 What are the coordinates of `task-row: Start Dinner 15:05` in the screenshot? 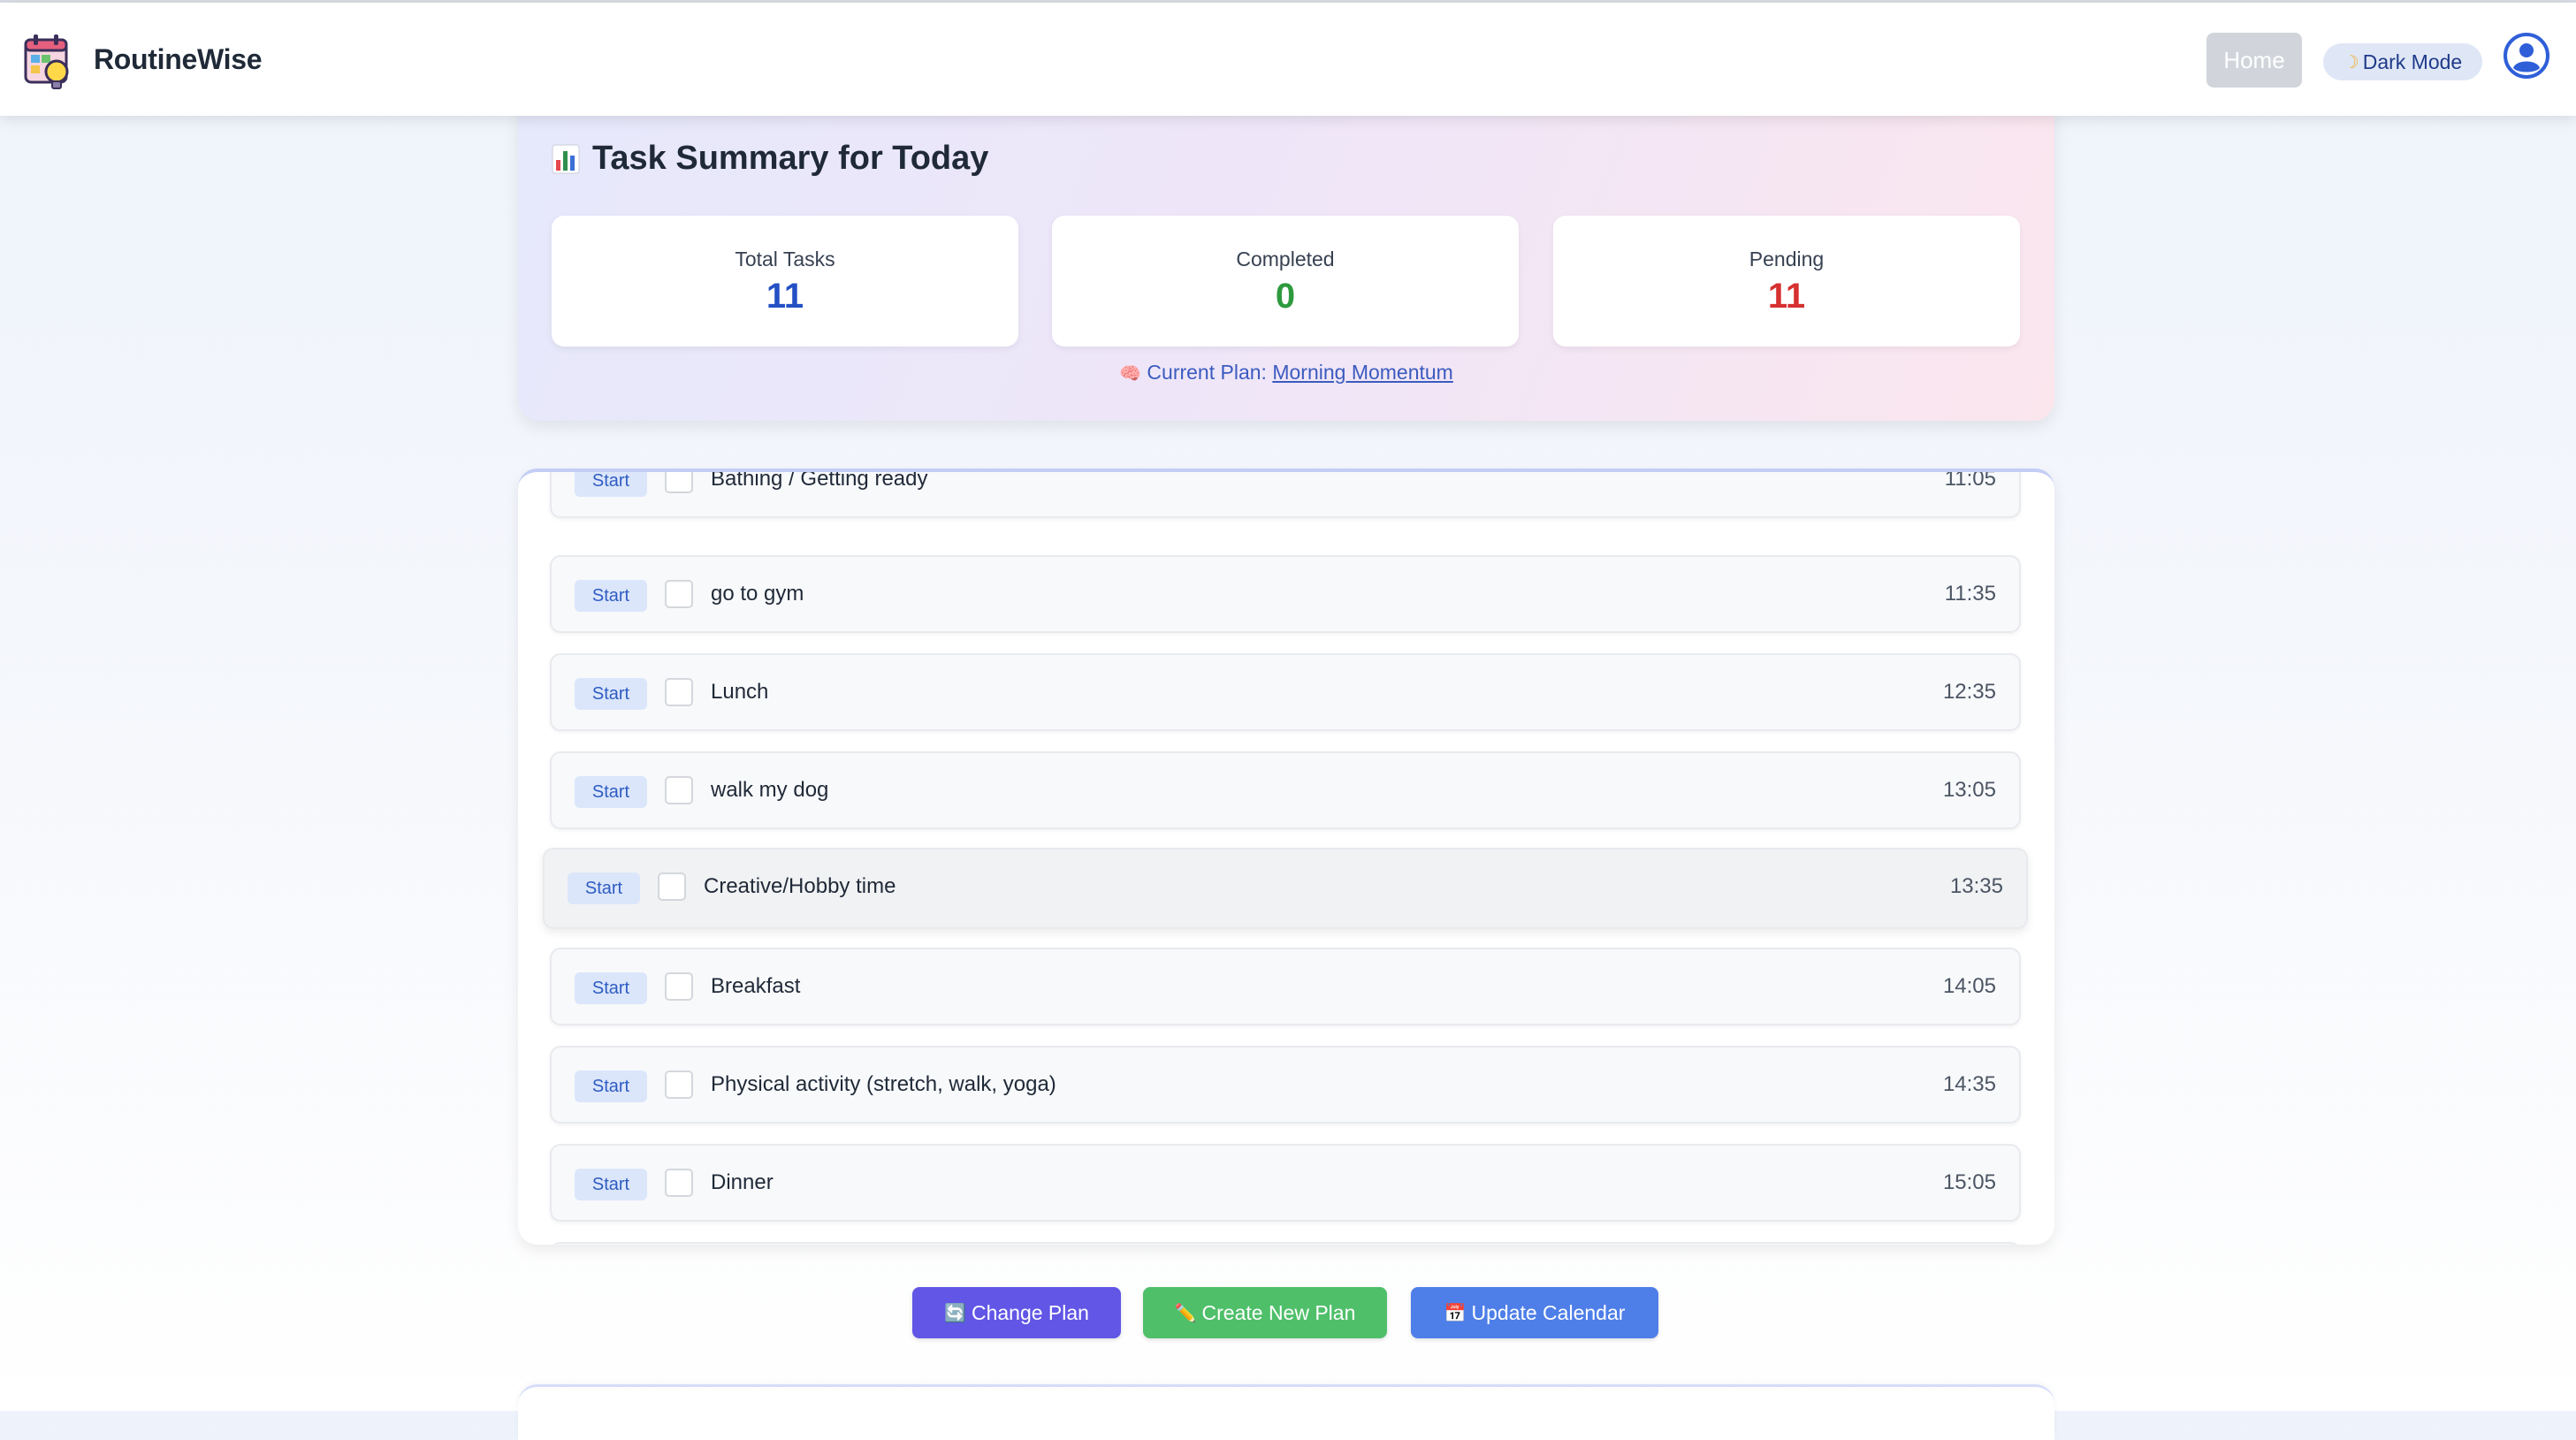 It's located at (1285, 1183).